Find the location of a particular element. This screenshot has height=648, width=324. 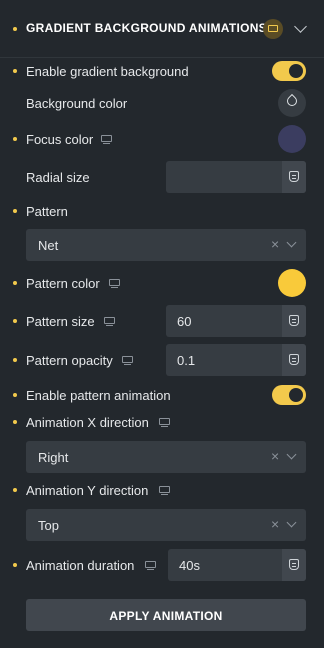

pattern-color-row: Pattern color is located at coordinates (162, 283).